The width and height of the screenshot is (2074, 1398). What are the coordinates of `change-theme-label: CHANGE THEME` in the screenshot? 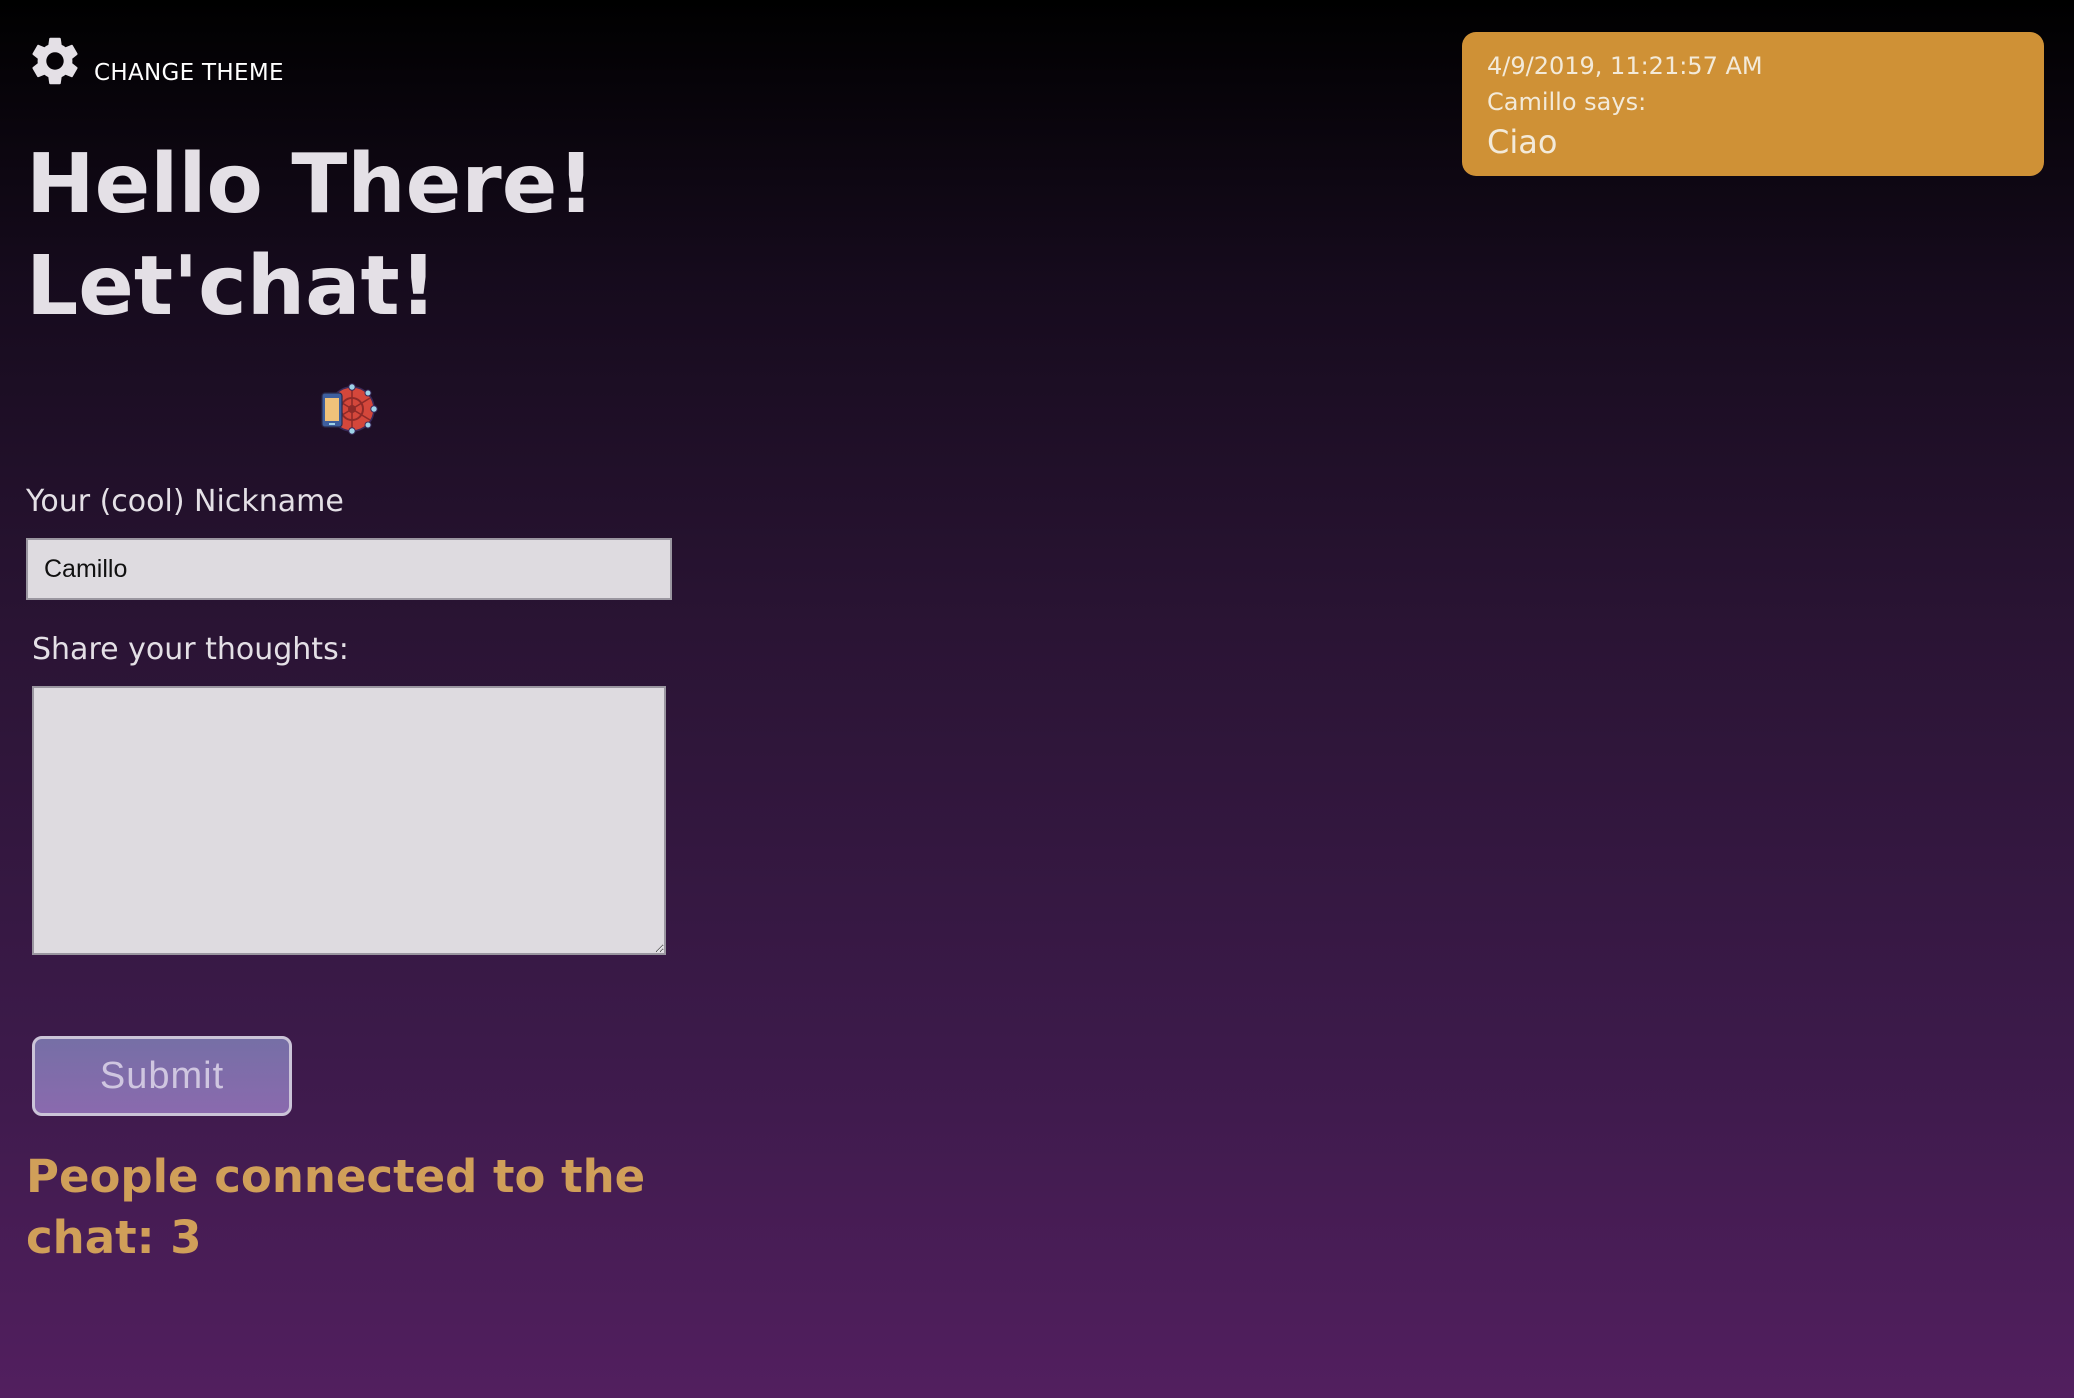 It's located at (189, 73).